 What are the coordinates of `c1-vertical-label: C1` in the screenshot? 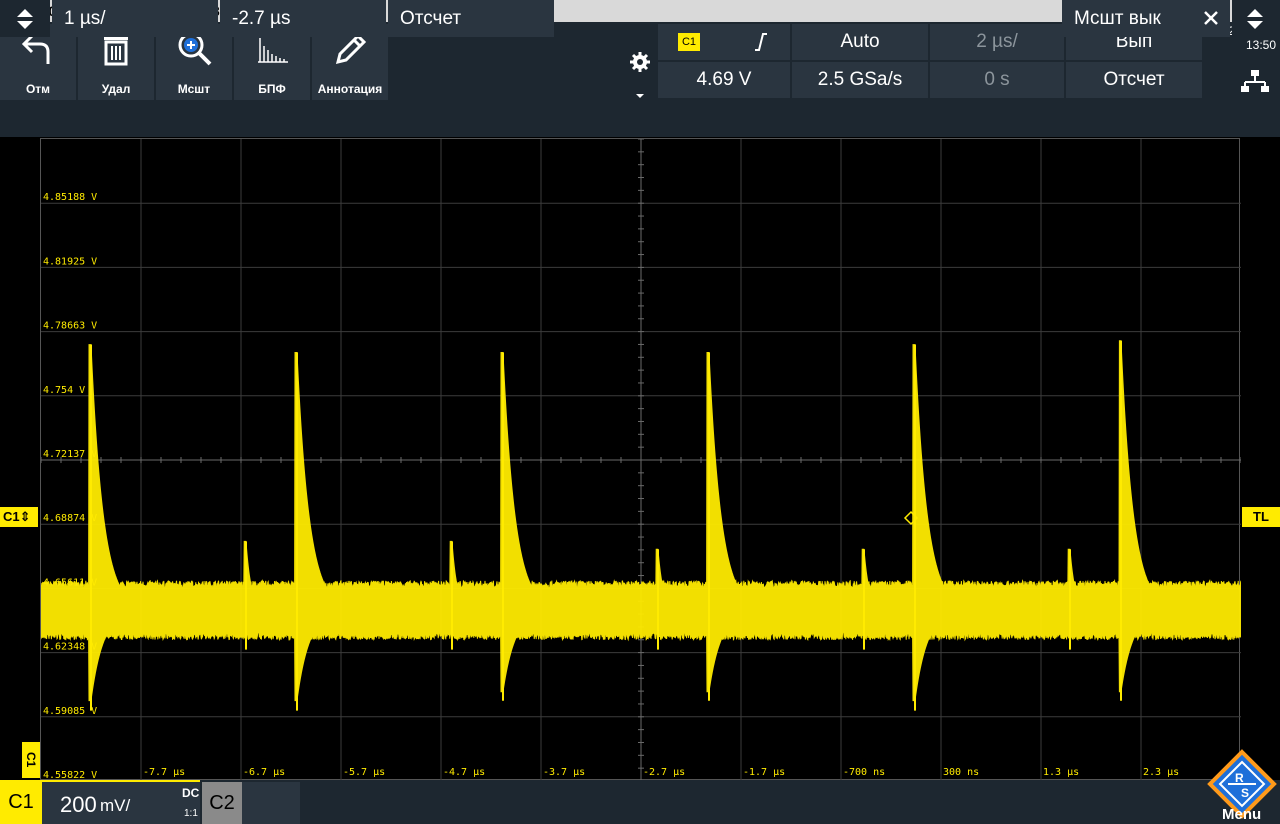 It's located at (31, 760).